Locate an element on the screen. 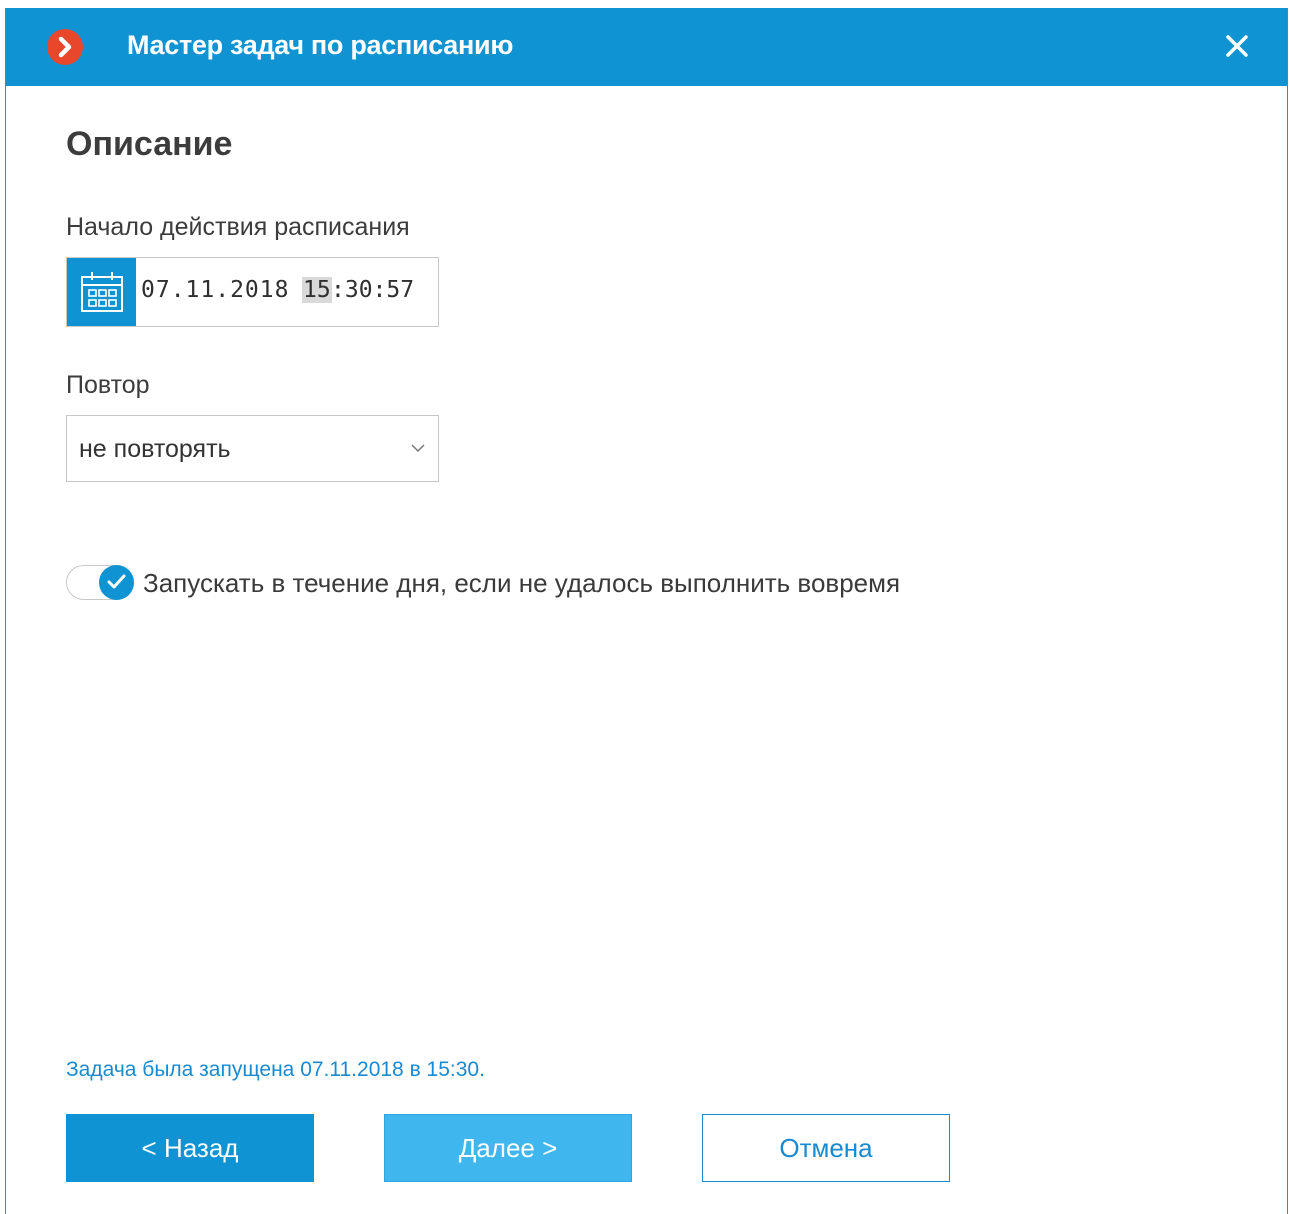 Image resolution: width=1290 pixels, height=1214 pixels. toggle-knob is located at coordinates (116, 582).